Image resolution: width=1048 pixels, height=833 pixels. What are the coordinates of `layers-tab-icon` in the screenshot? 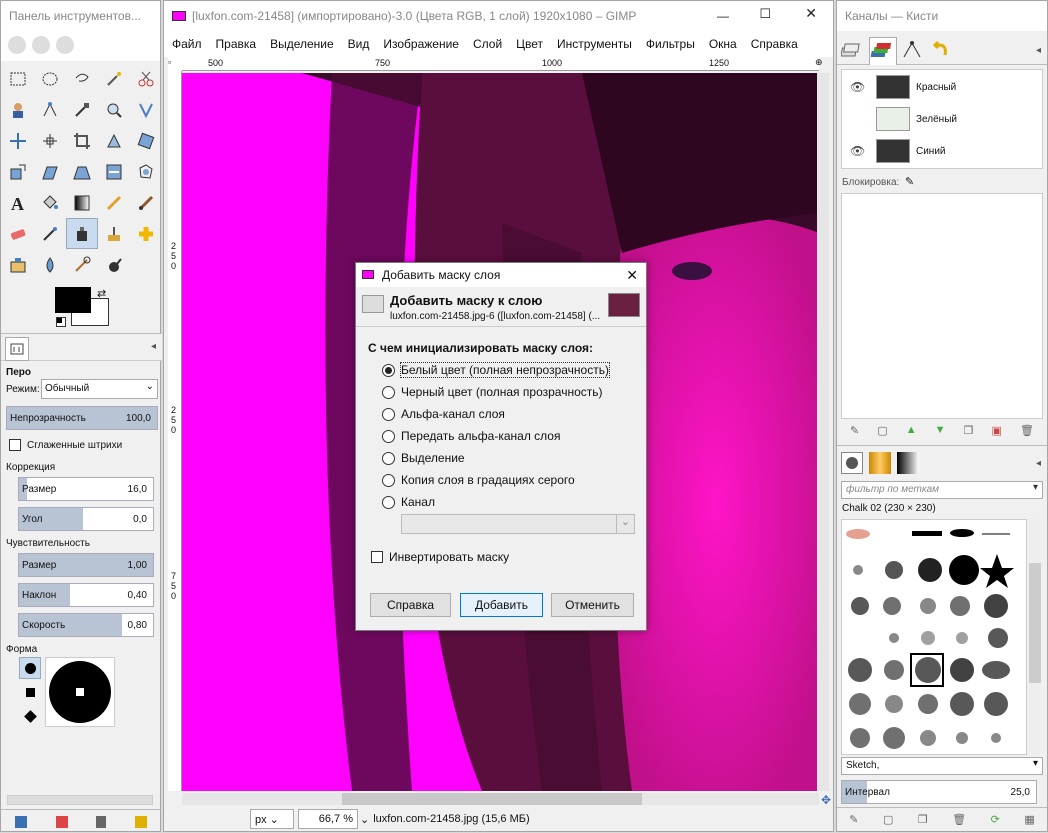 It's located at (853, 51).